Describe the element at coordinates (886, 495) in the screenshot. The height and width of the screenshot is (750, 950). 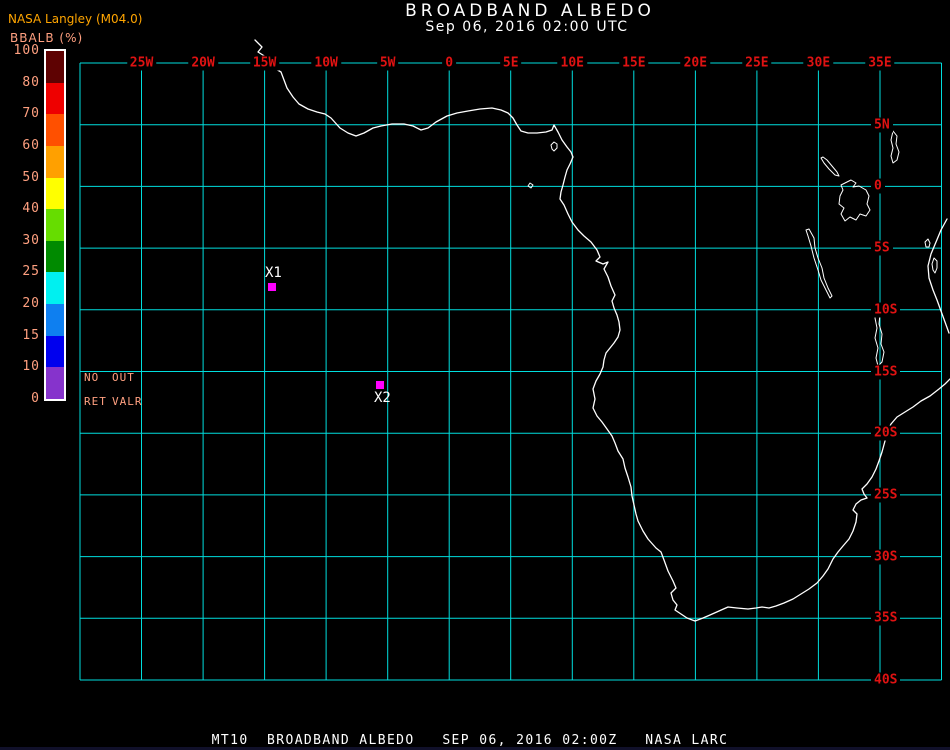
I see `latitude-label: 25S` at that location.